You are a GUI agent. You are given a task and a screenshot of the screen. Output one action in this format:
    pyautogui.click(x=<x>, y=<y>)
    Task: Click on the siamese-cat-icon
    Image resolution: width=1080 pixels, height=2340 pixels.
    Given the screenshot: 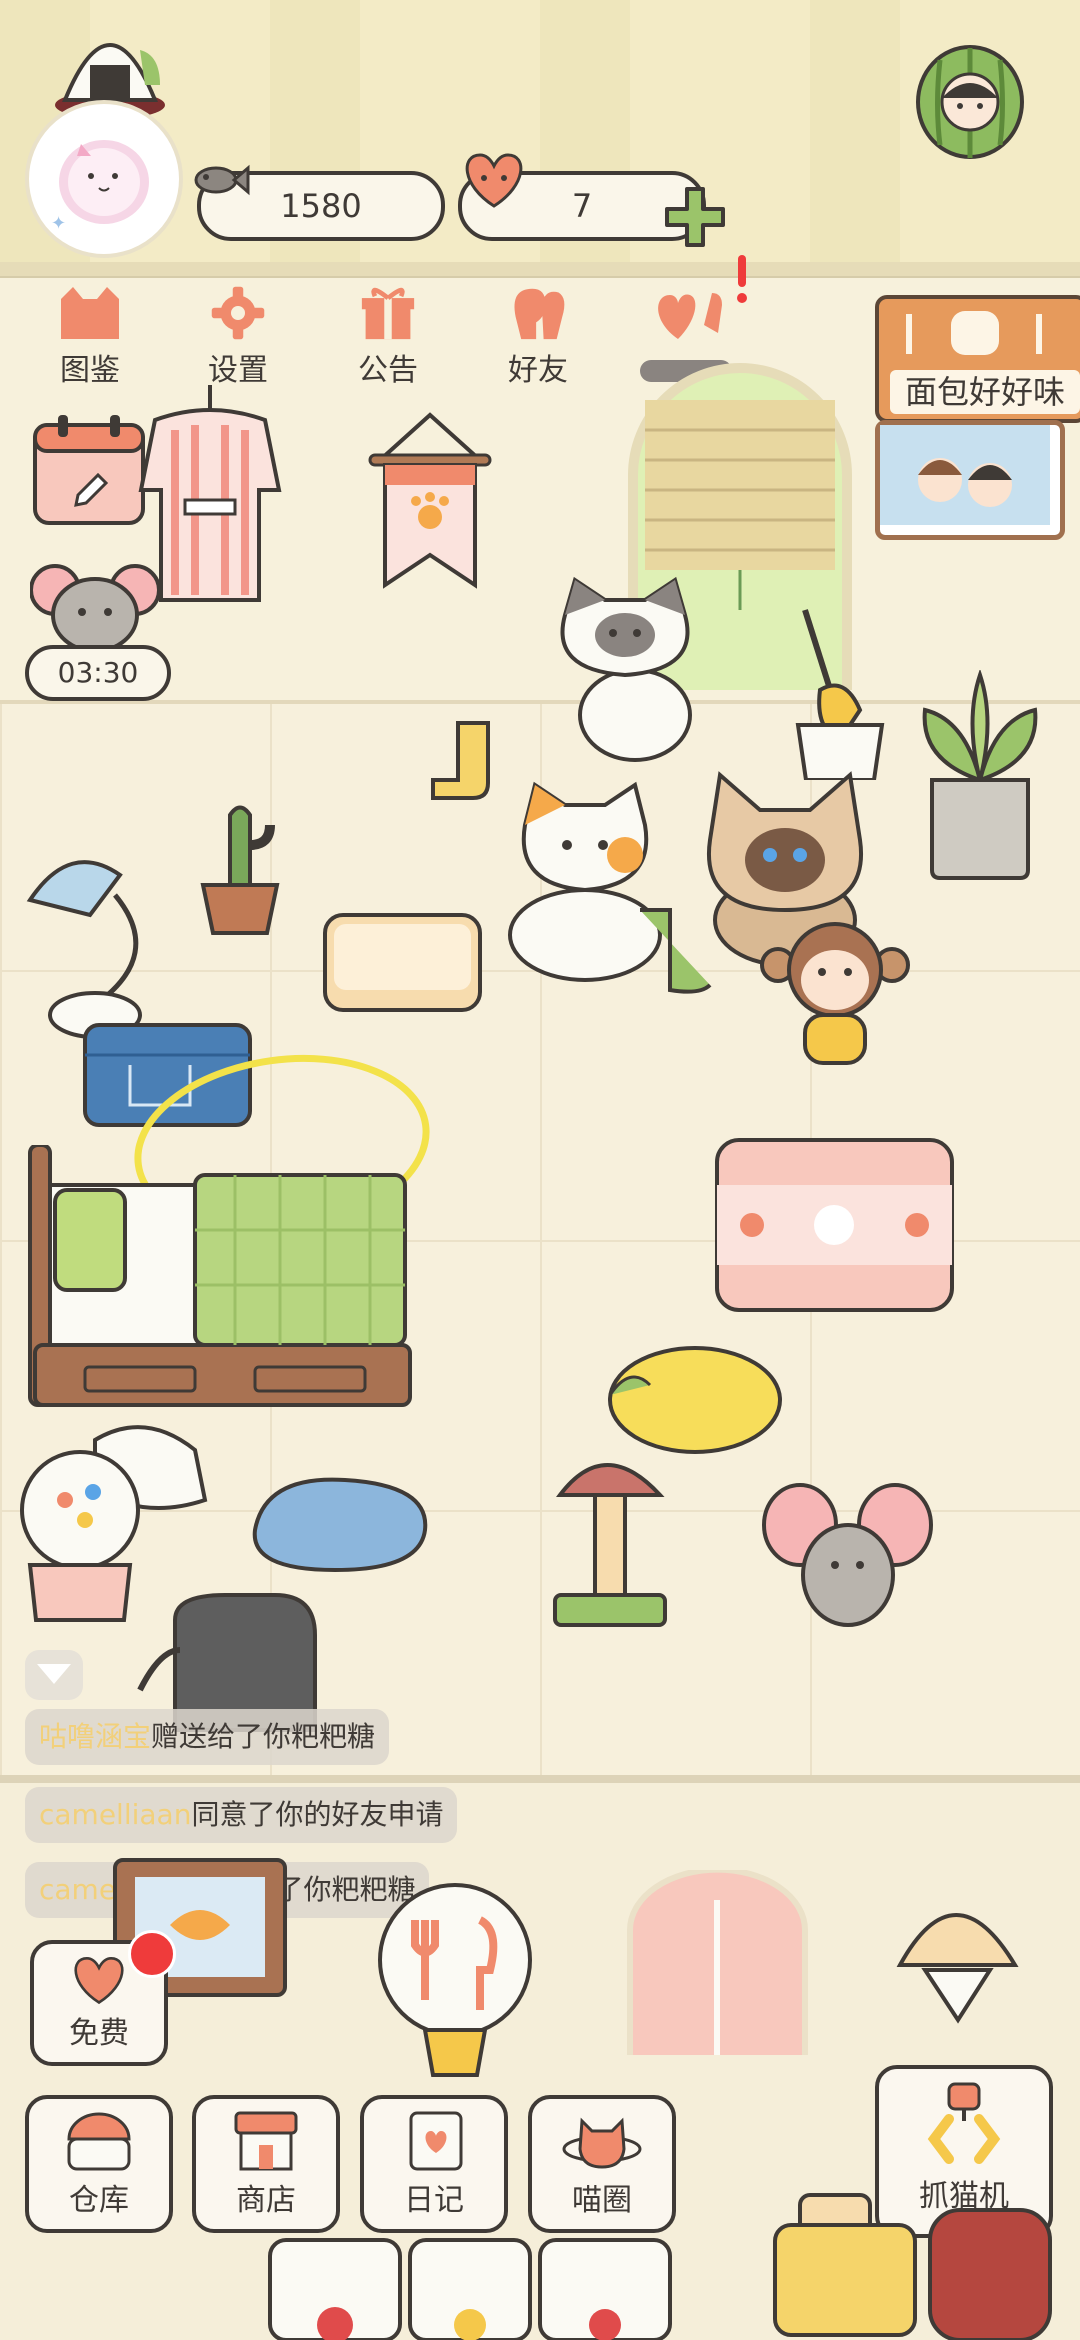 What is the action you would take?
    pyautogui.click(x=625, y=670)
    